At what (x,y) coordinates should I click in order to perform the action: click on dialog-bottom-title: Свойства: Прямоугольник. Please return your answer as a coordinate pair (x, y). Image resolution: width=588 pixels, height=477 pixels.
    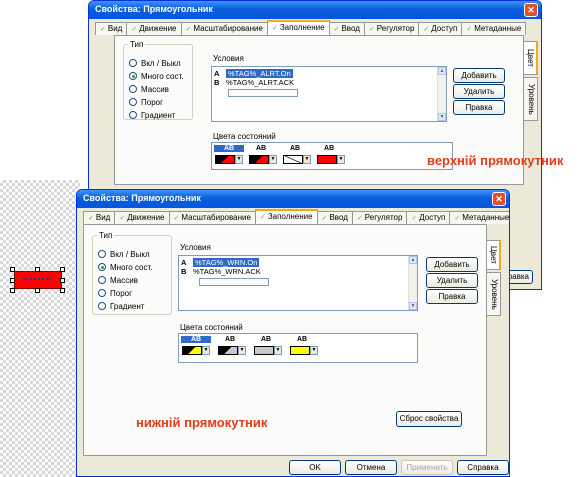
    Looking at the image, I should click on (293, 199).